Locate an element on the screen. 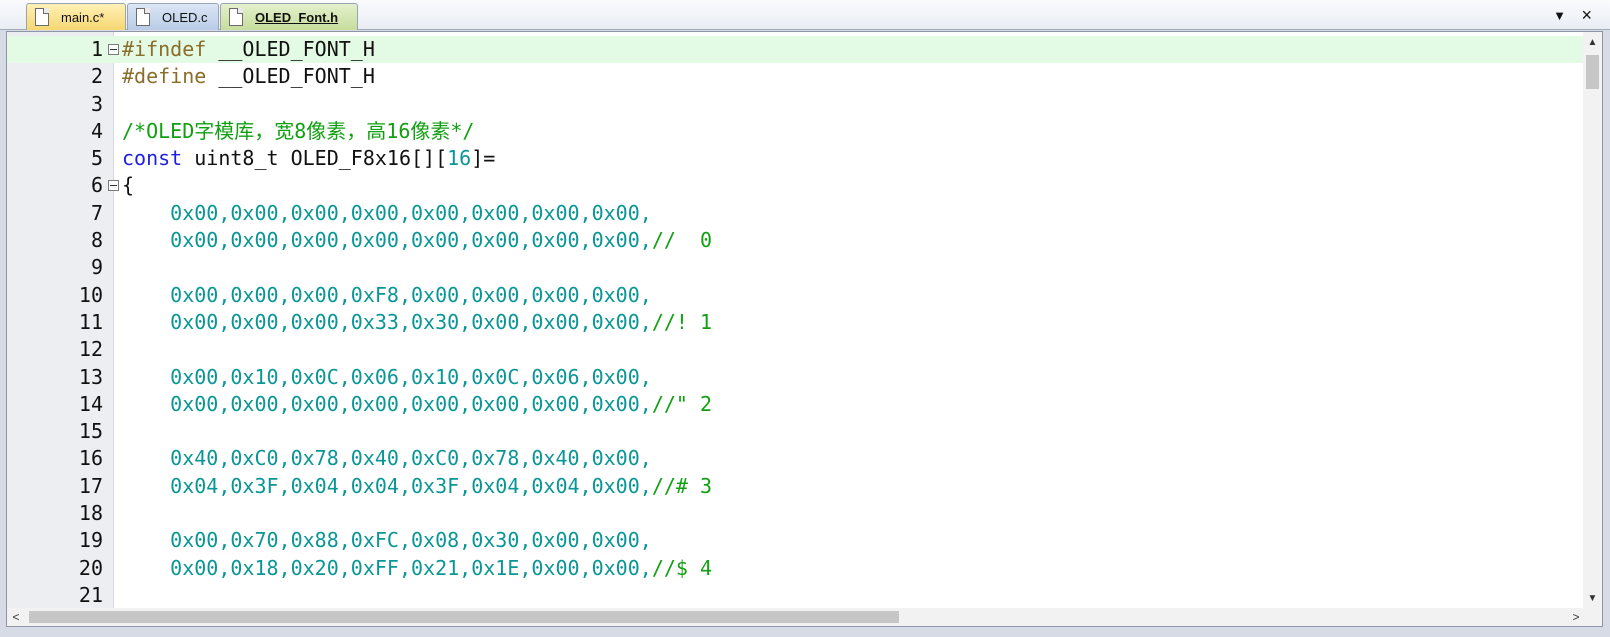 The width and height of the screenshot is (1610, 637). tab-oled-font-h: OLED_Font.h is located at coordinates (289, 16).